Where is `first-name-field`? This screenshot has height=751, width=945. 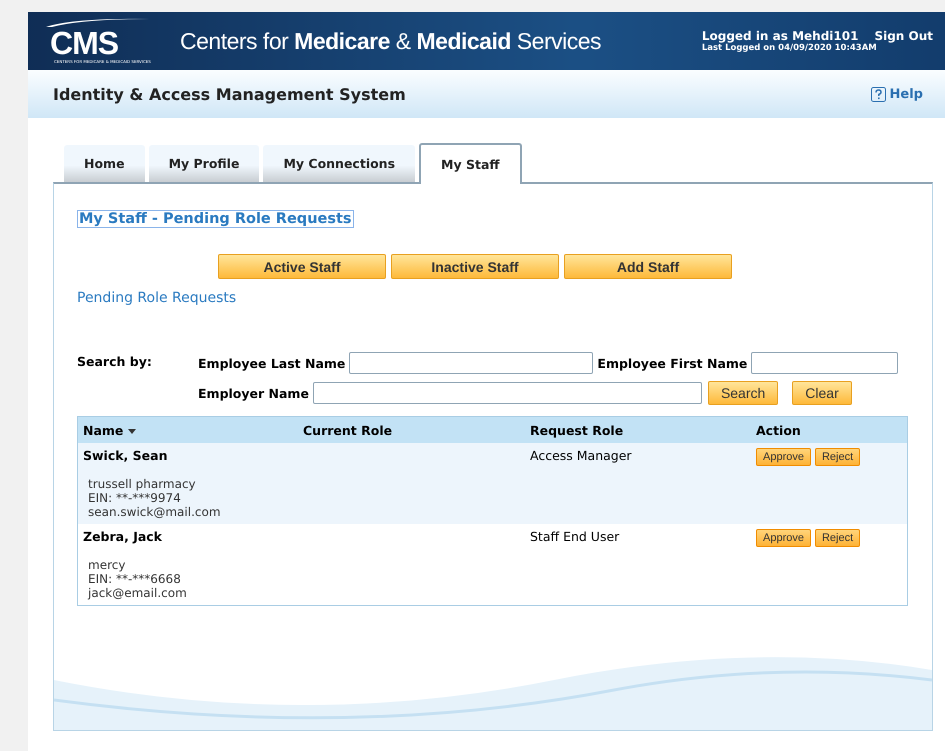 first-name-field is located at coordinates (824, 363).